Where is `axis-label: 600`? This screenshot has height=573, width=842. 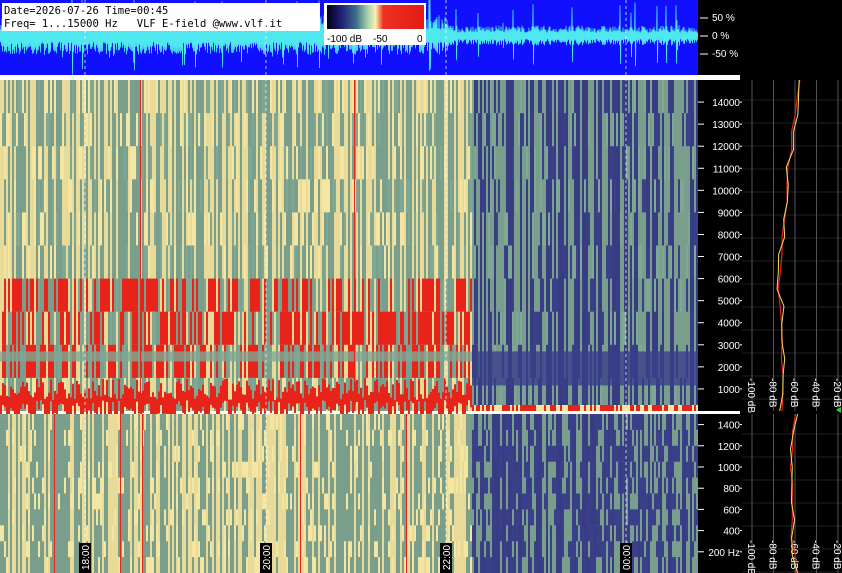
axis-label: 600 is located at coordinates (731, 510).